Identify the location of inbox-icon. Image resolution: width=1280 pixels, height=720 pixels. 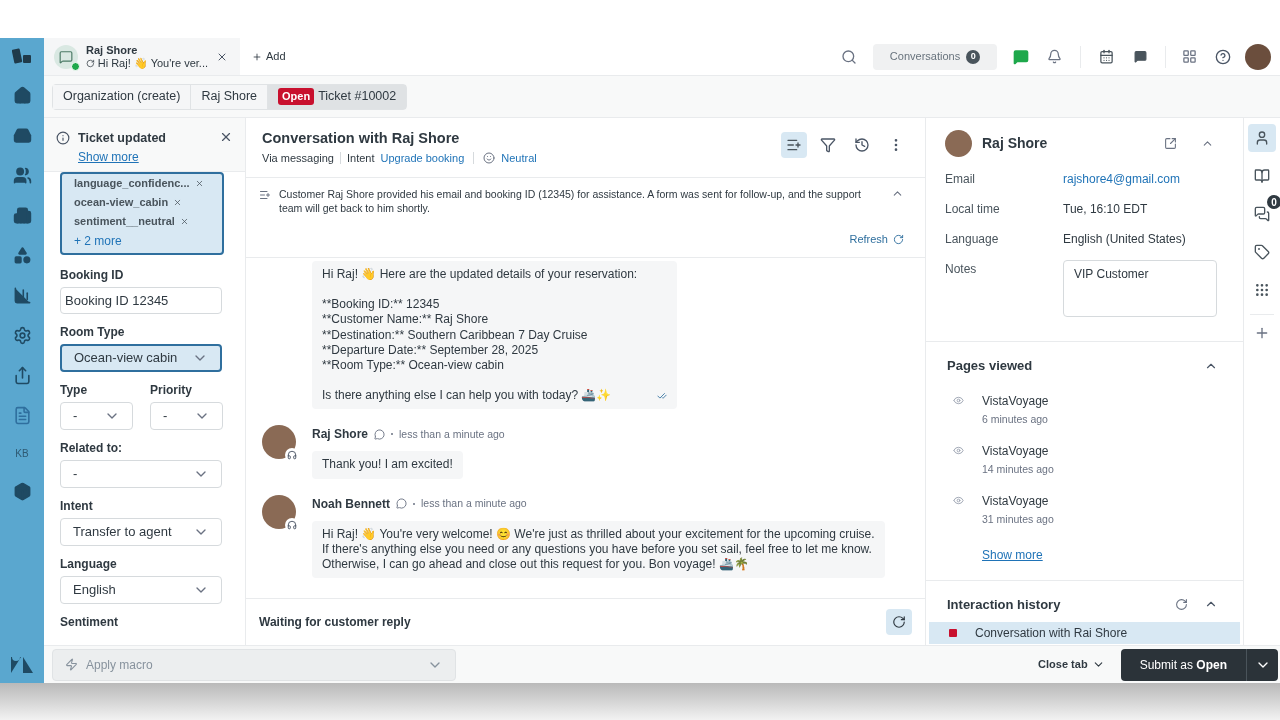
(22, 135).